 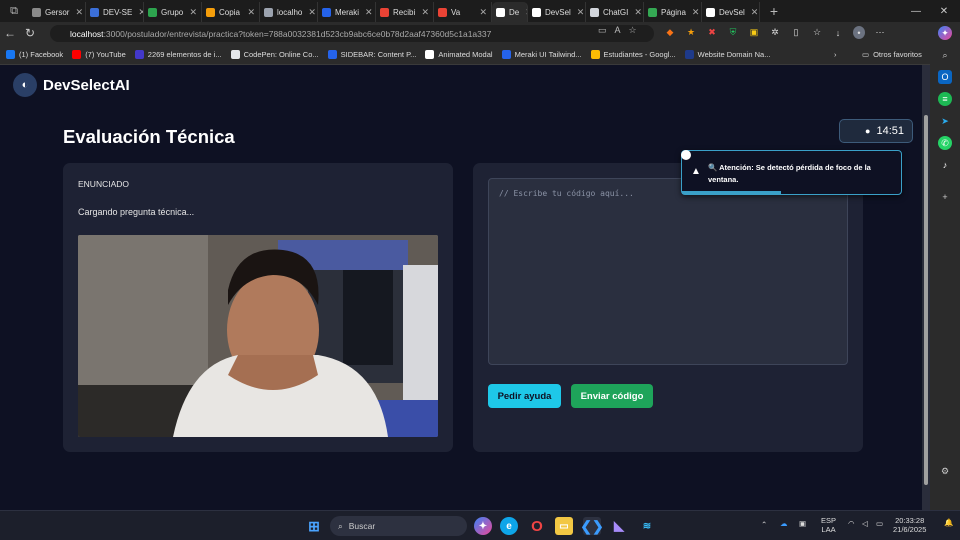 I want to click on whatsapp-icon: ✆, so click(x=945, y=143).